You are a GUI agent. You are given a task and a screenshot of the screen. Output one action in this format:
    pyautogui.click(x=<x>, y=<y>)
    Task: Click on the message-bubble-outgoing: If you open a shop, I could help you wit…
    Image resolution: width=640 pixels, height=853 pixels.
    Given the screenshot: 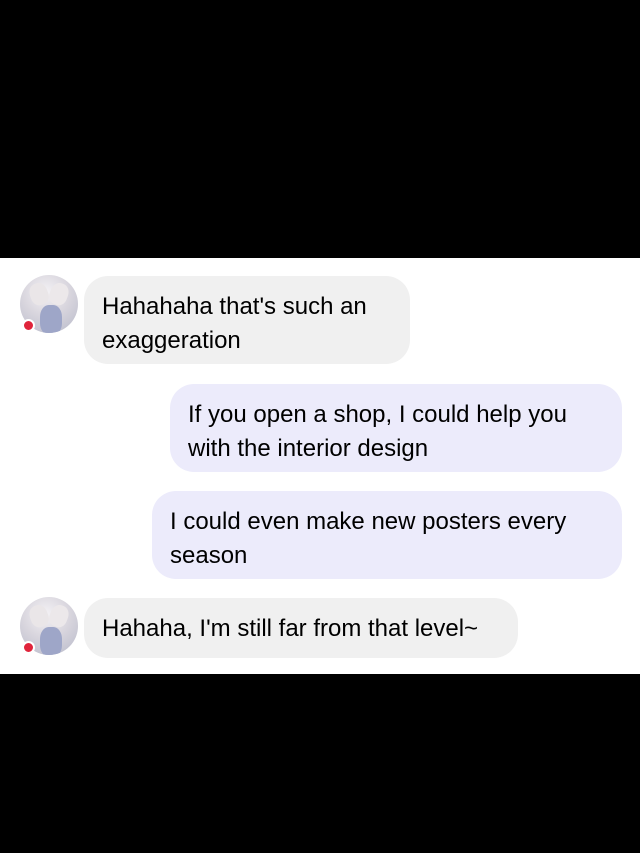 What is the action you would take?
    pyautogui.click(x=396, y=428)
    